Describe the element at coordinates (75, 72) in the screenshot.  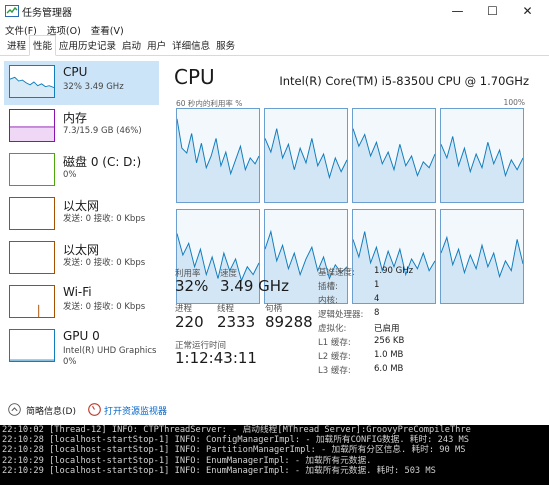
I see `sidebar-label-cpu: CPU` at that location.